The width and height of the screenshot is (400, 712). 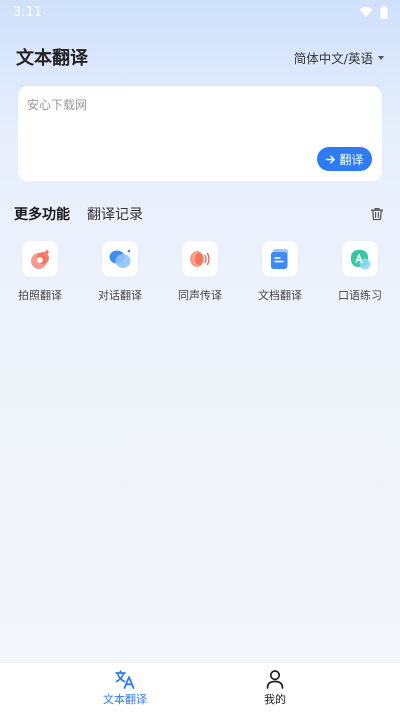 I want to click on header: 文本翻译 简体中文/英语, so click(x=200, y=57).